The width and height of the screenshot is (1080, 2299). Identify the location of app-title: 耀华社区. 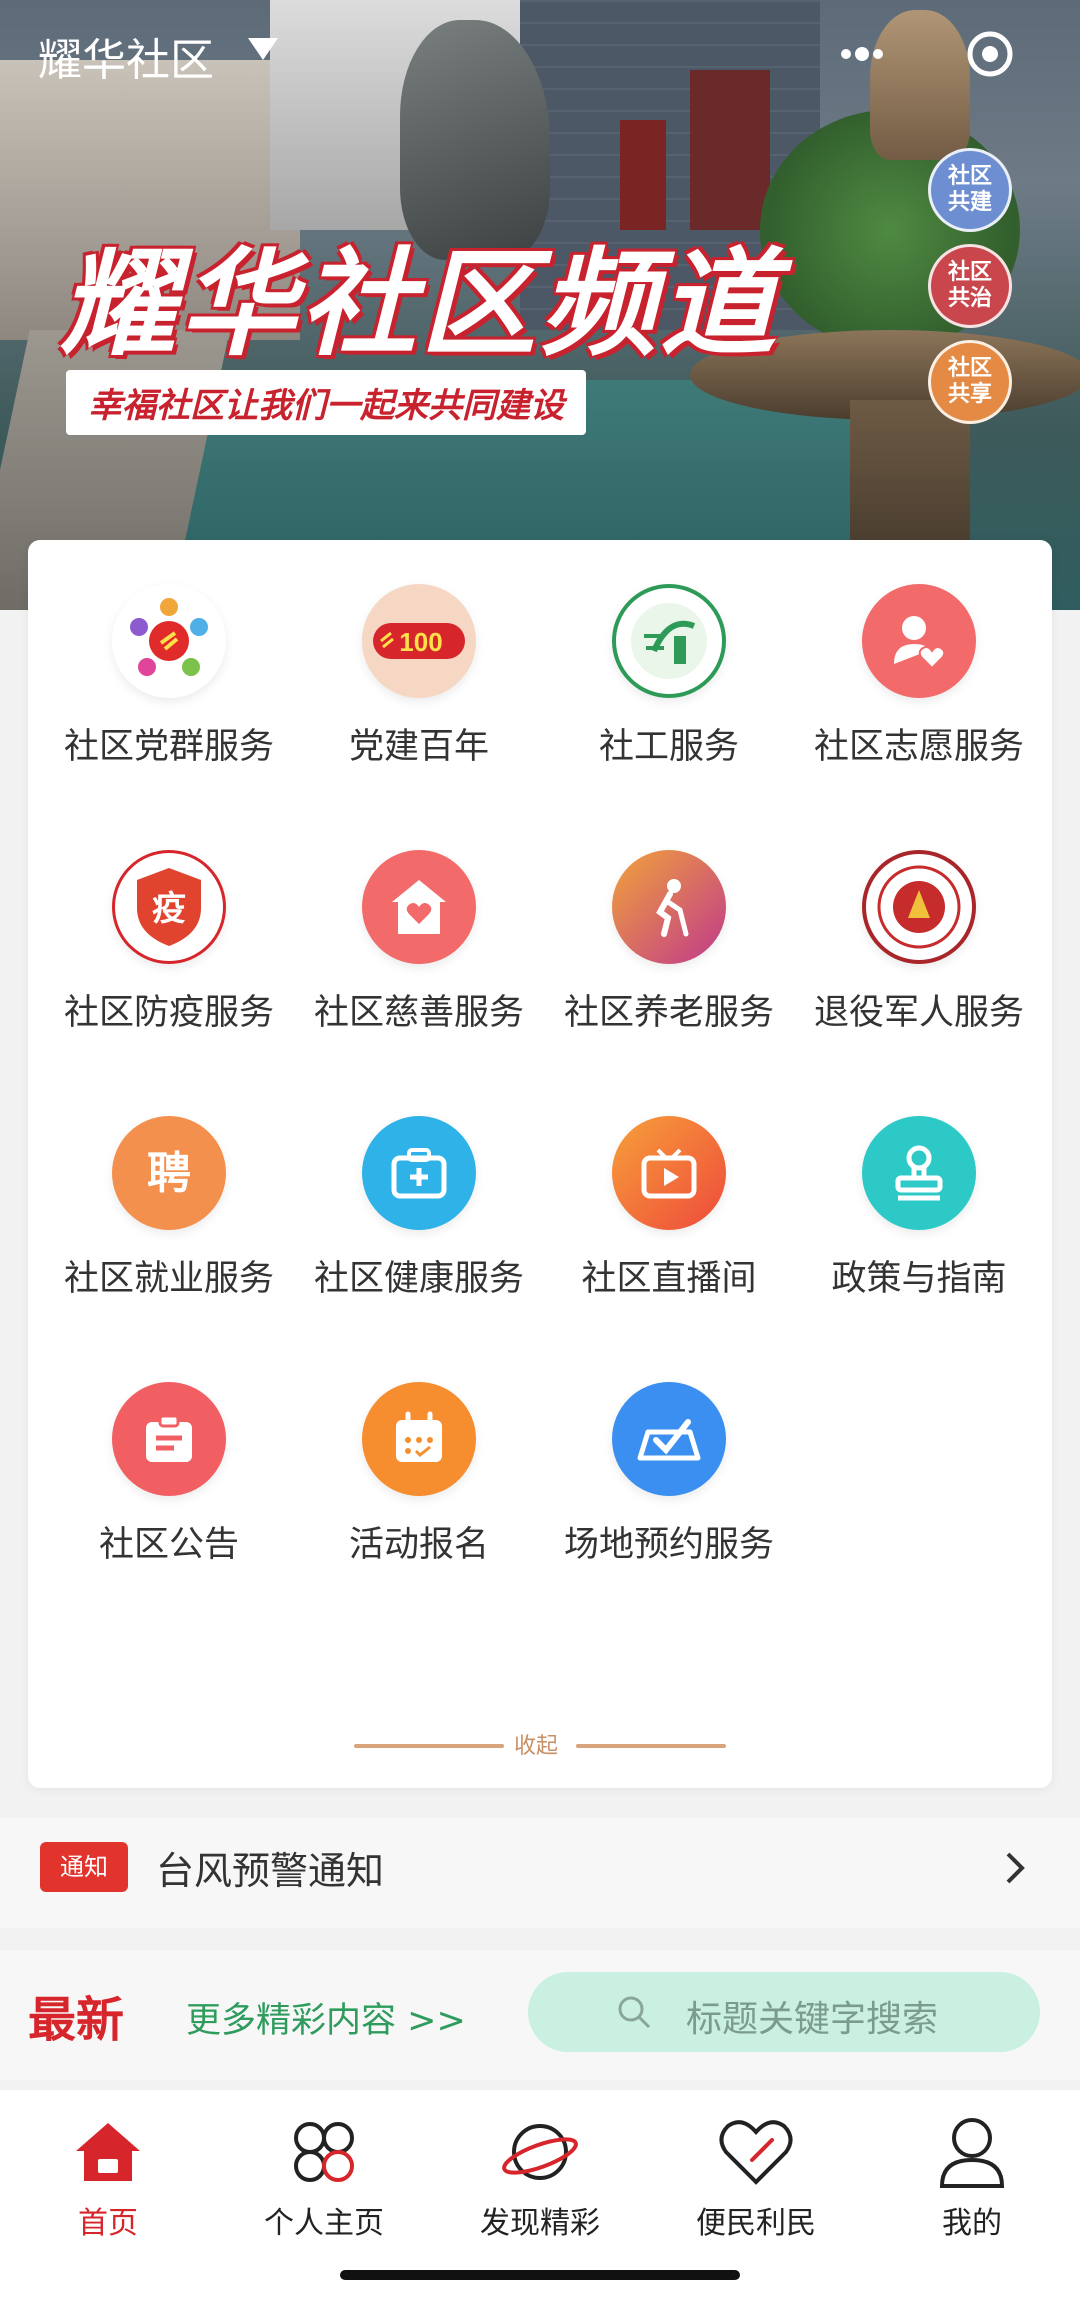
(126, 56).